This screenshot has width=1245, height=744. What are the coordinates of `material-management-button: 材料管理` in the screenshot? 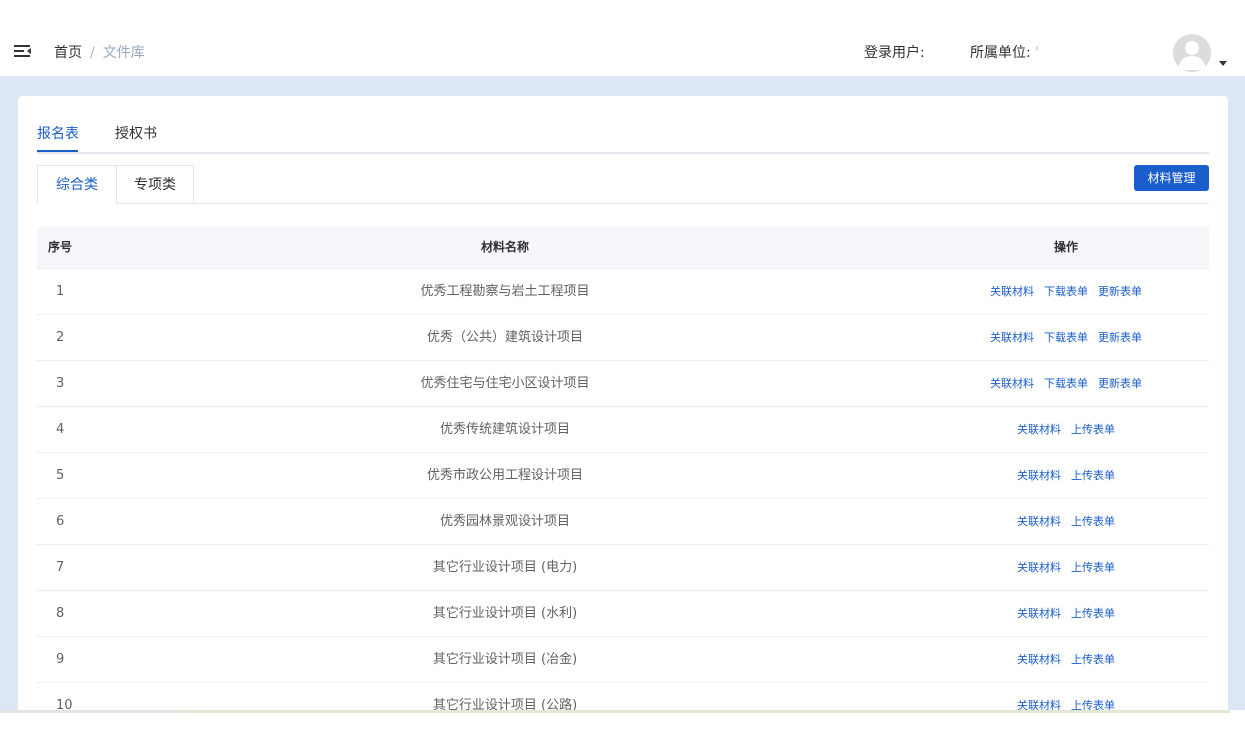 It's located at (1171, 178).